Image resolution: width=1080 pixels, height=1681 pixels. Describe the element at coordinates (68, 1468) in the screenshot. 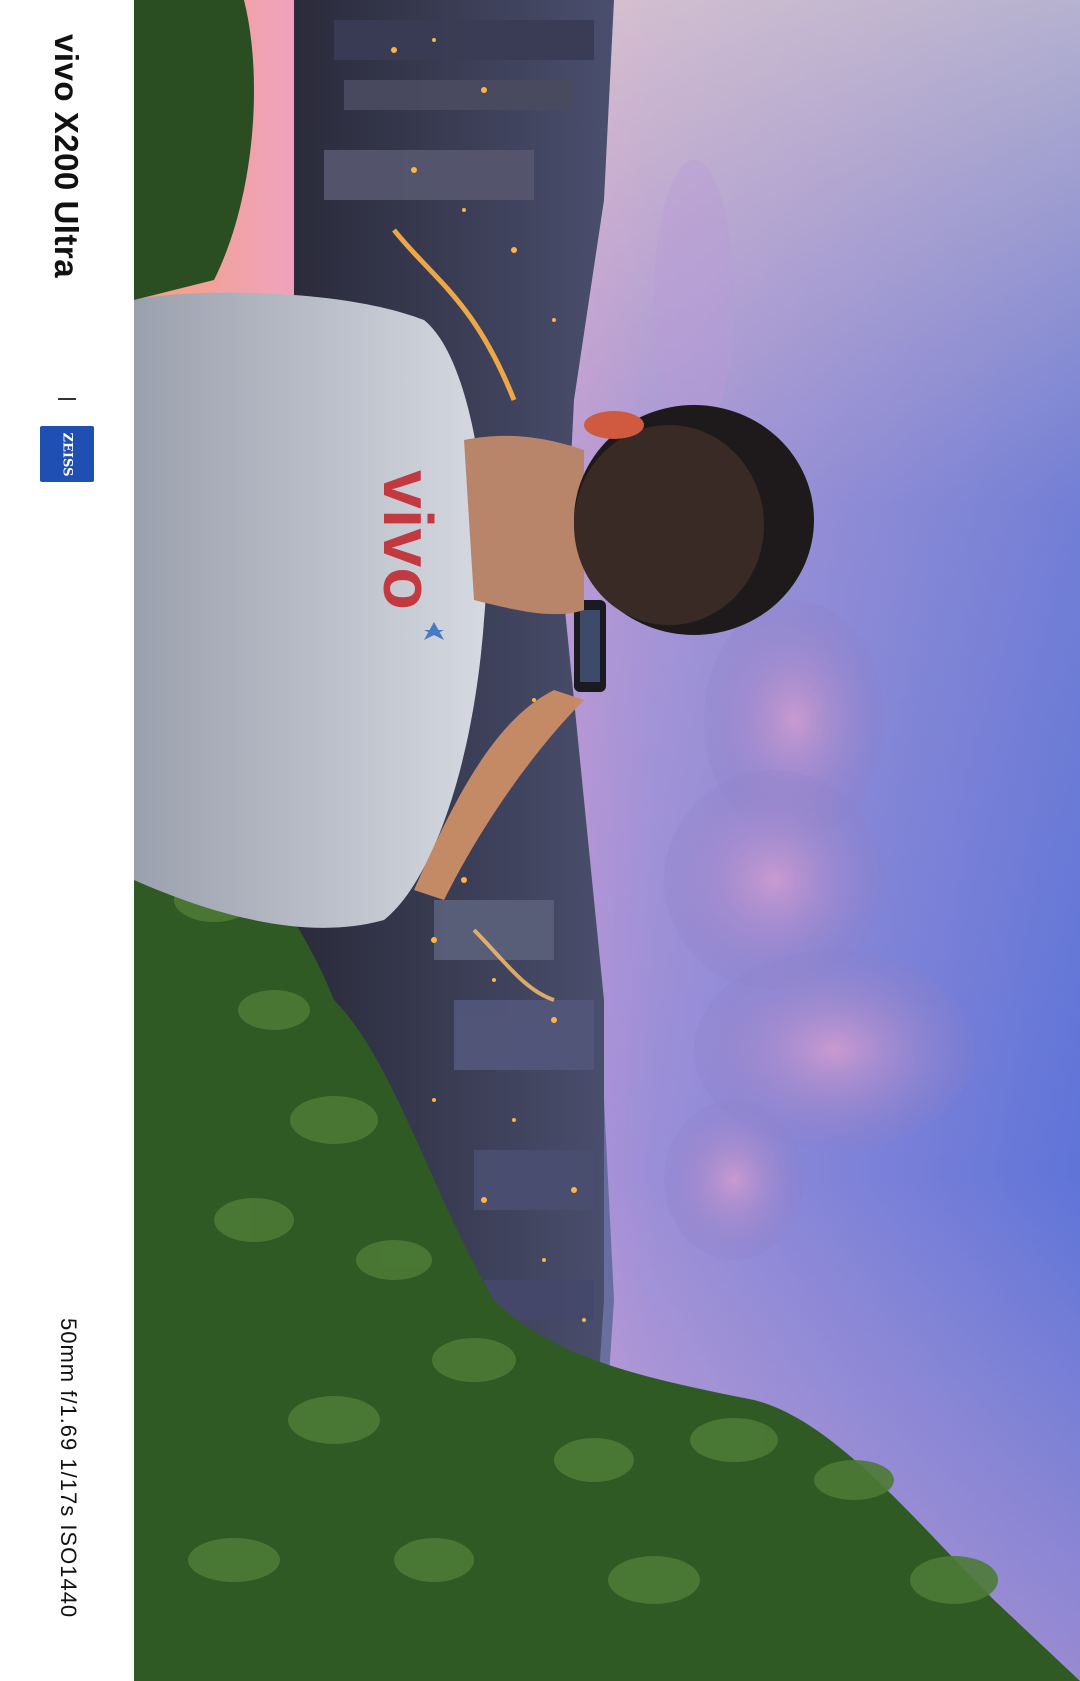

I see `exif-info-label: 50mm f/1.69 1/17s ISO1440` at that location.